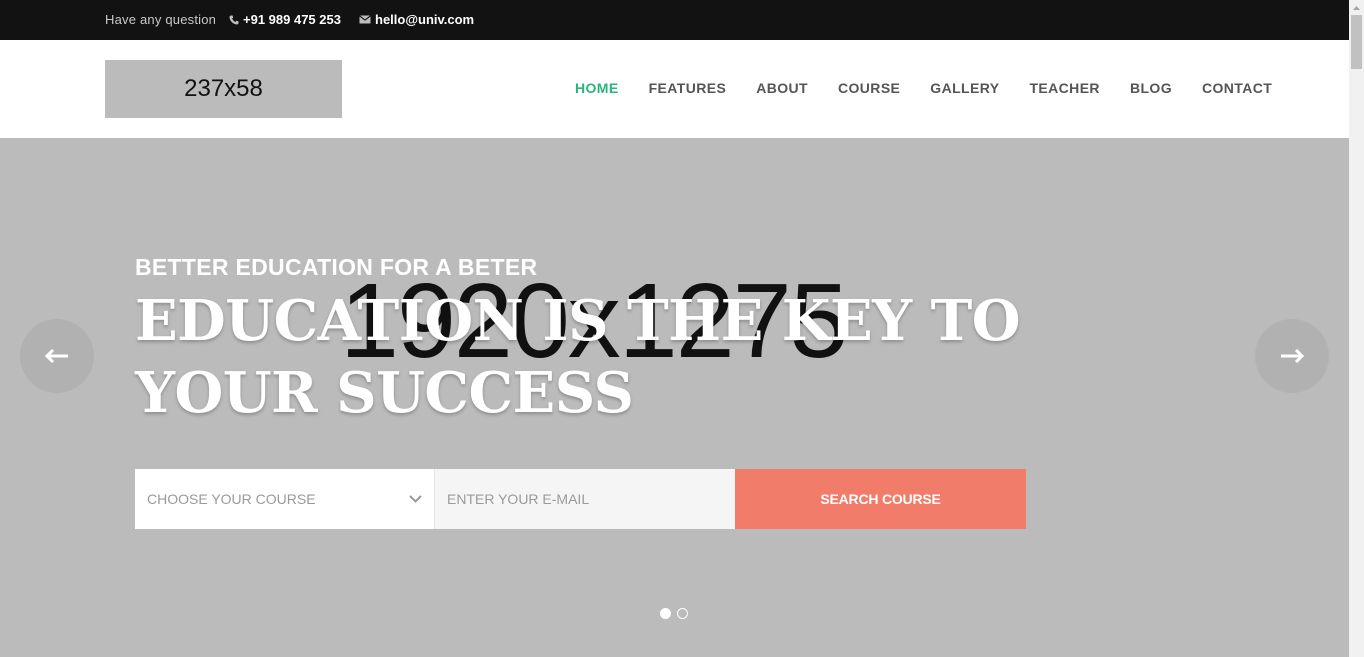 The image size is (1364, 657). I want to click on slider-pagination, so click(674, 613).